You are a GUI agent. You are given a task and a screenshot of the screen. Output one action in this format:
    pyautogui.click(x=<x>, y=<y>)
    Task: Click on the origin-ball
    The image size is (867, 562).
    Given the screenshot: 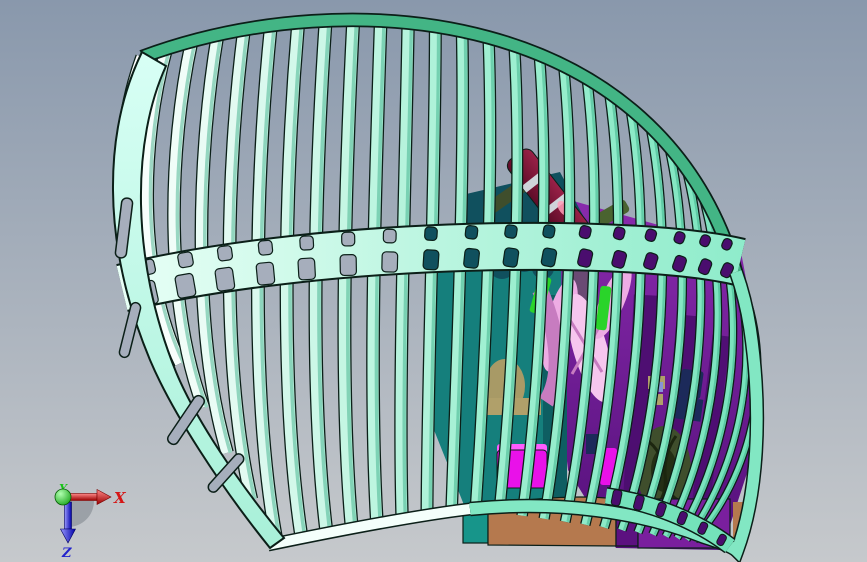 What is the action you would take?
    pyautogui.click(x=63, y=497)
    